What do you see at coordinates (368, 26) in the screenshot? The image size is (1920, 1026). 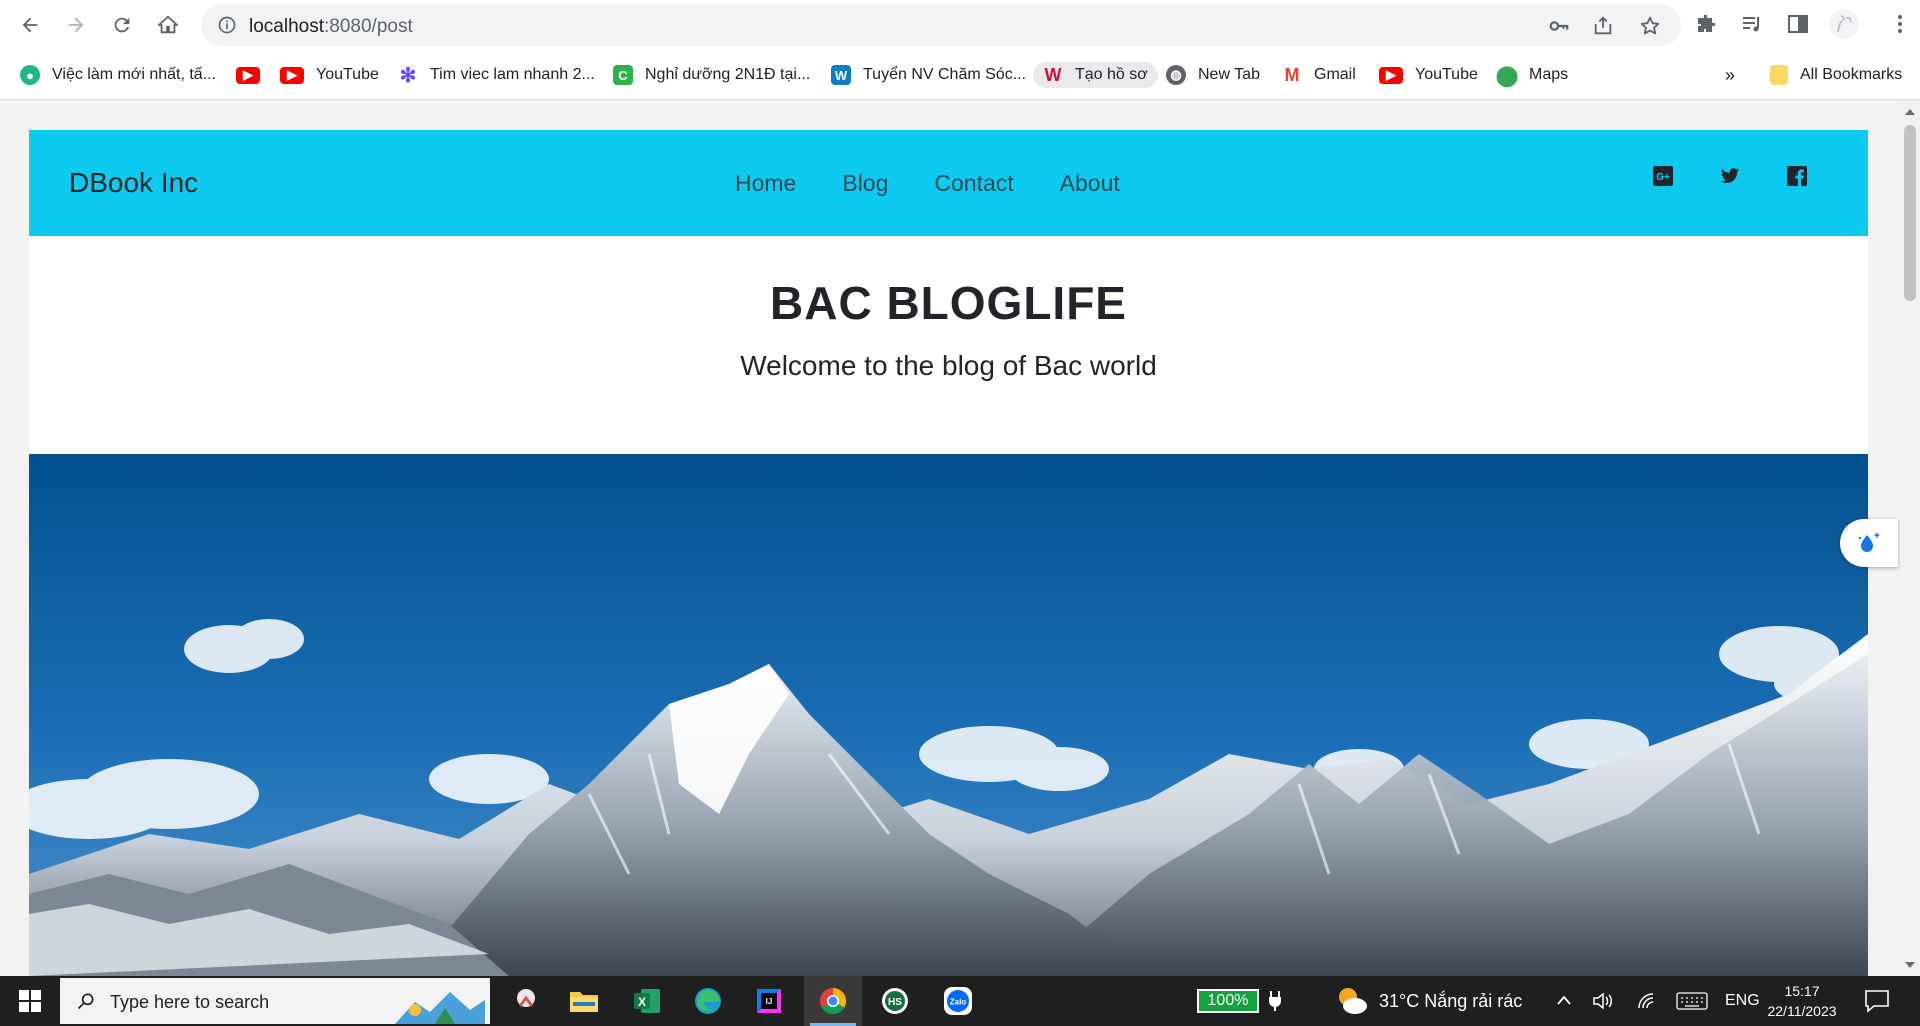 I see `url-path: :8080/post` at bounding box center [368, 26].